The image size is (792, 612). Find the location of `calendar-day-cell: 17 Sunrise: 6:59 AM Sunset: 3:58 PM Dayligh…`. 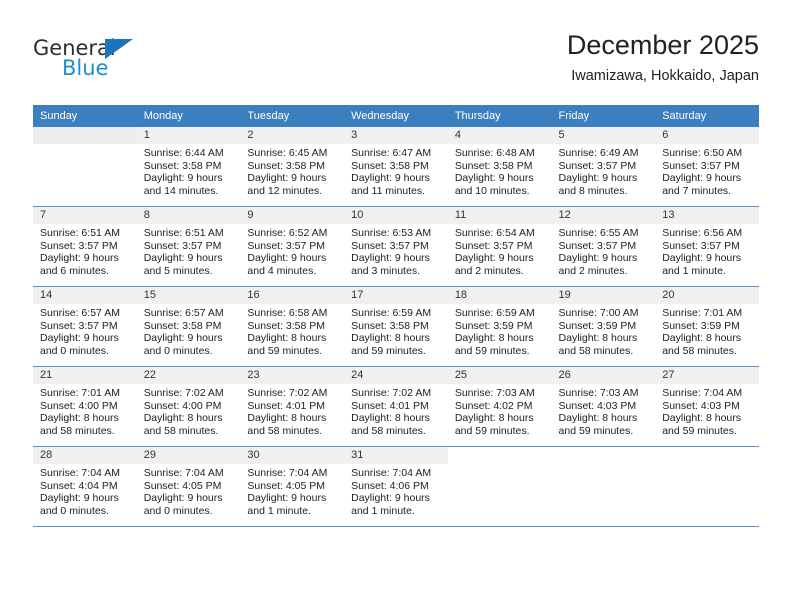

calendar-day-cell: 17 Sunrise: 6:59 AM Sunset: 3:58 PM Dayligh… is located at coordinates (396, 326).